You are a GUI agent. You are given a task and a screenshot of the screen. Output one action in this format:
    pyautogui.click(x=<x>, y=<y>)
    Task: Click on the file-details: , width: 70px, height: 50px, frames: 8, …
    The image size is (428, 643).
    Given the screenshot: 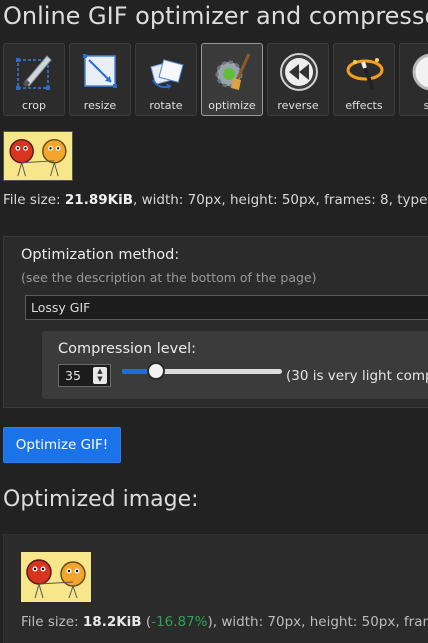 What is the action you would take?
    pyautogui.click(x=280, y=200)
    